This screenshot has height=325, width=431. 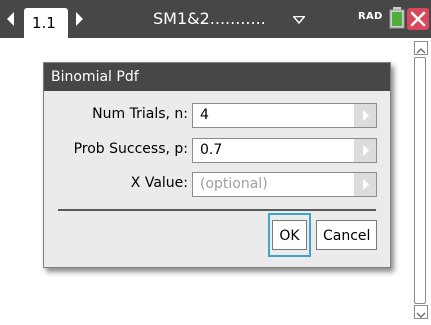 What do you see at coordinates (140, 114) in the screenshot?
I see `num-trials-label: Num Trials, n:` at bounding box center [140, 114].